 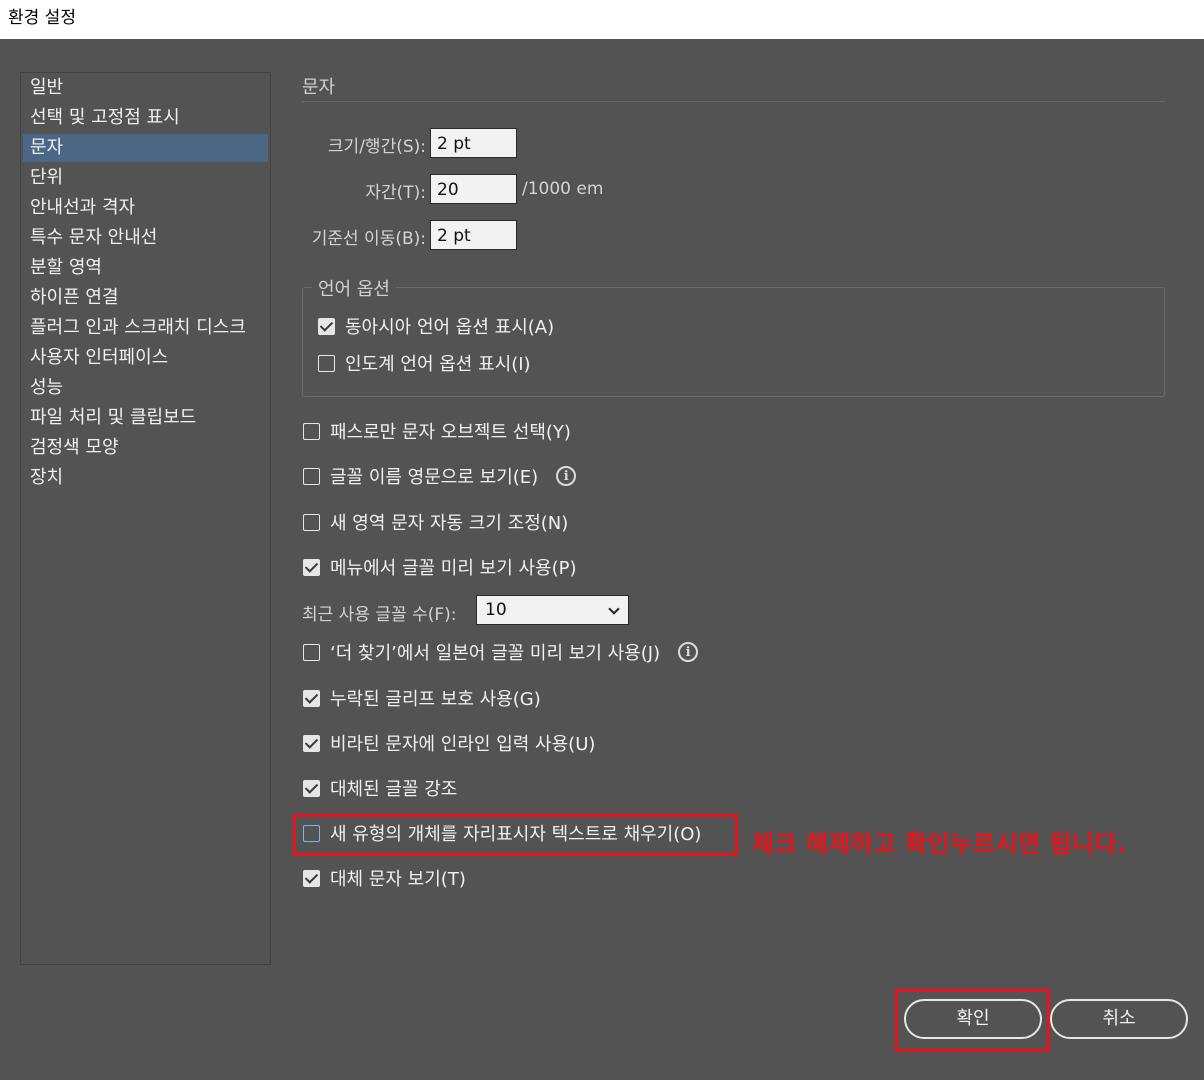 I want to click on highlight-substituted-fonts-checkbox: 대체된 글꼴 강조, so click(x=380, y=788).